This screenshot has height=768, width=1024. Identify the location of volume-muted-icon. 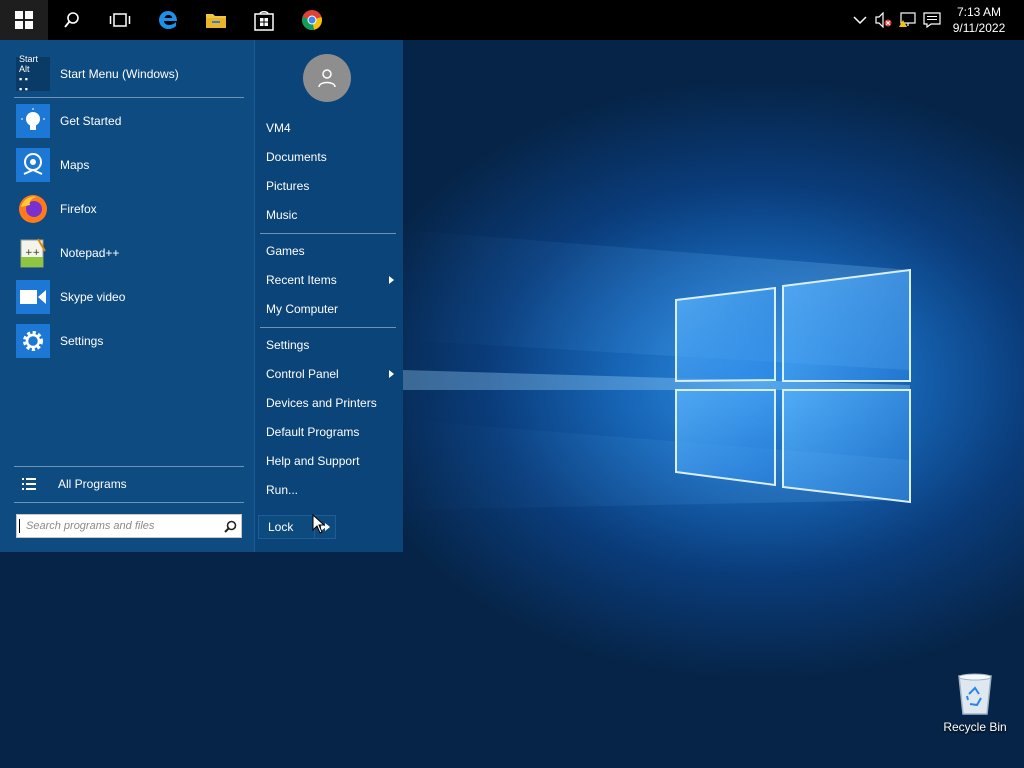
(883, 20).